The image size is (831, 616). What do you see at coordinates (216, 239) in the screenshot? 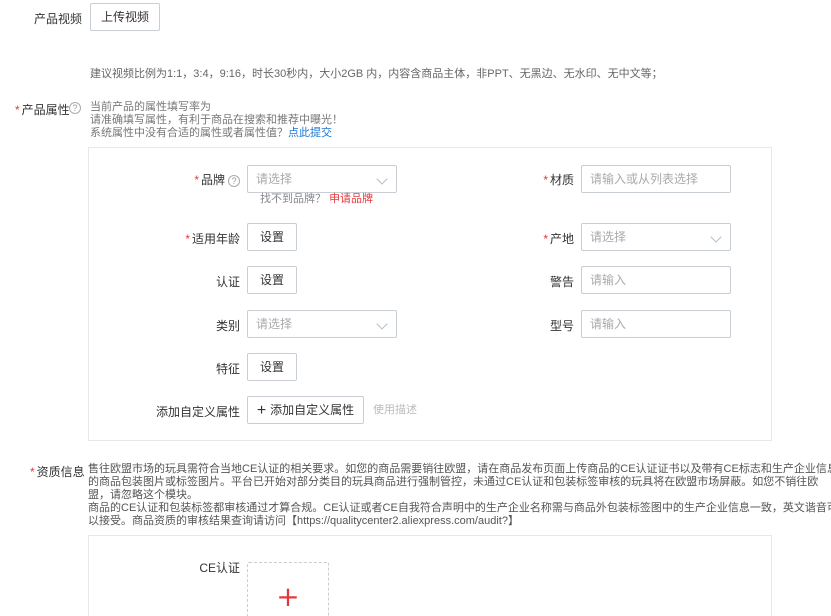
I see `age-label-text: 适用年龄` at bounding box center [216, 239].